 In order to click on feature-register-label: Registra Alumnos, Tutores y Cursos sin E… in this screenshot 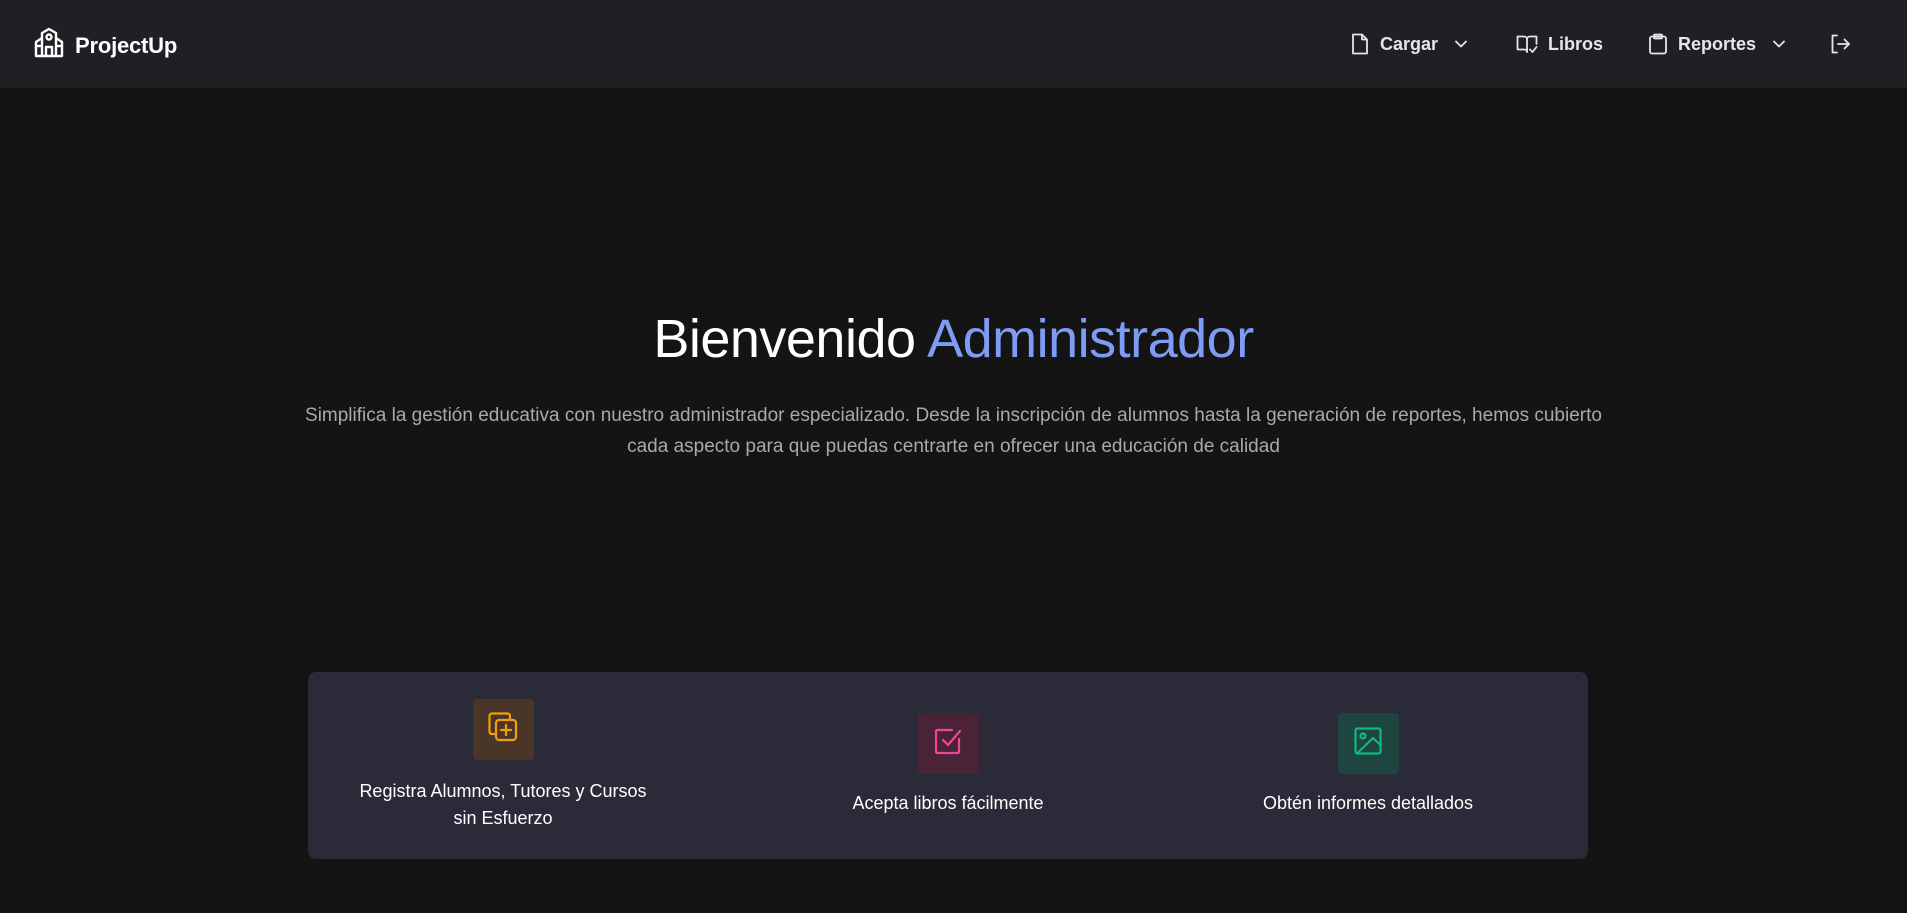, I will do `click(503, 804)`.